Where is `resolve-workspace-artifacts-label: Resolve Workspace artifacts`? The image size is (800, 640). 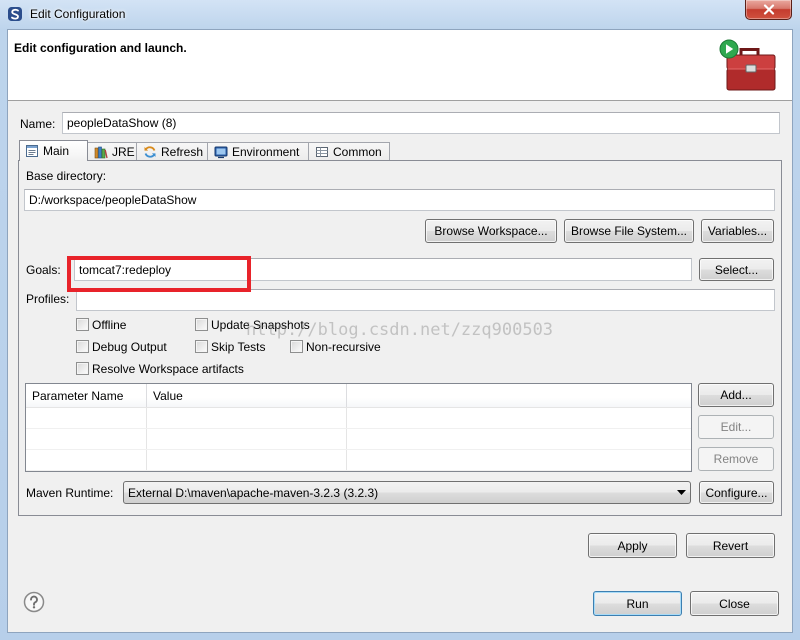 resolve-workspace-artifacts-label: Resolve Workspace artifacts is located at coordinates (168, 368).